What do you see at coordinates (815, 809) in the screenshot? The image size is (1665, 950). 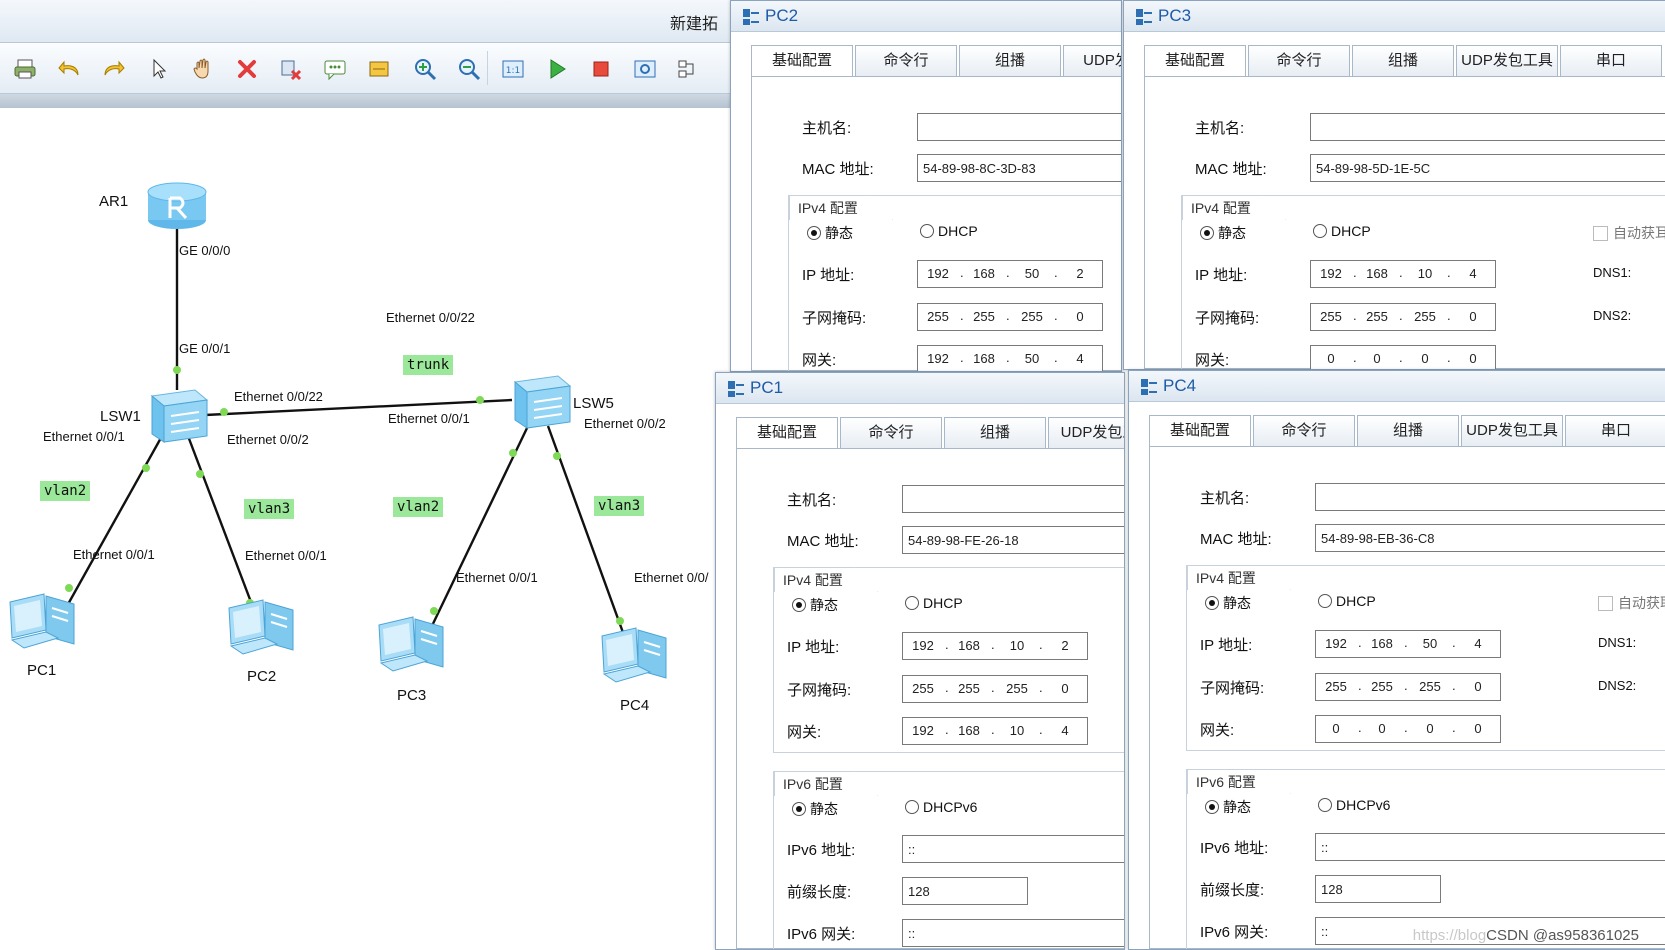 I see `pc1-ipv6-static-radio: 静态` at bounding box center [815, 809].